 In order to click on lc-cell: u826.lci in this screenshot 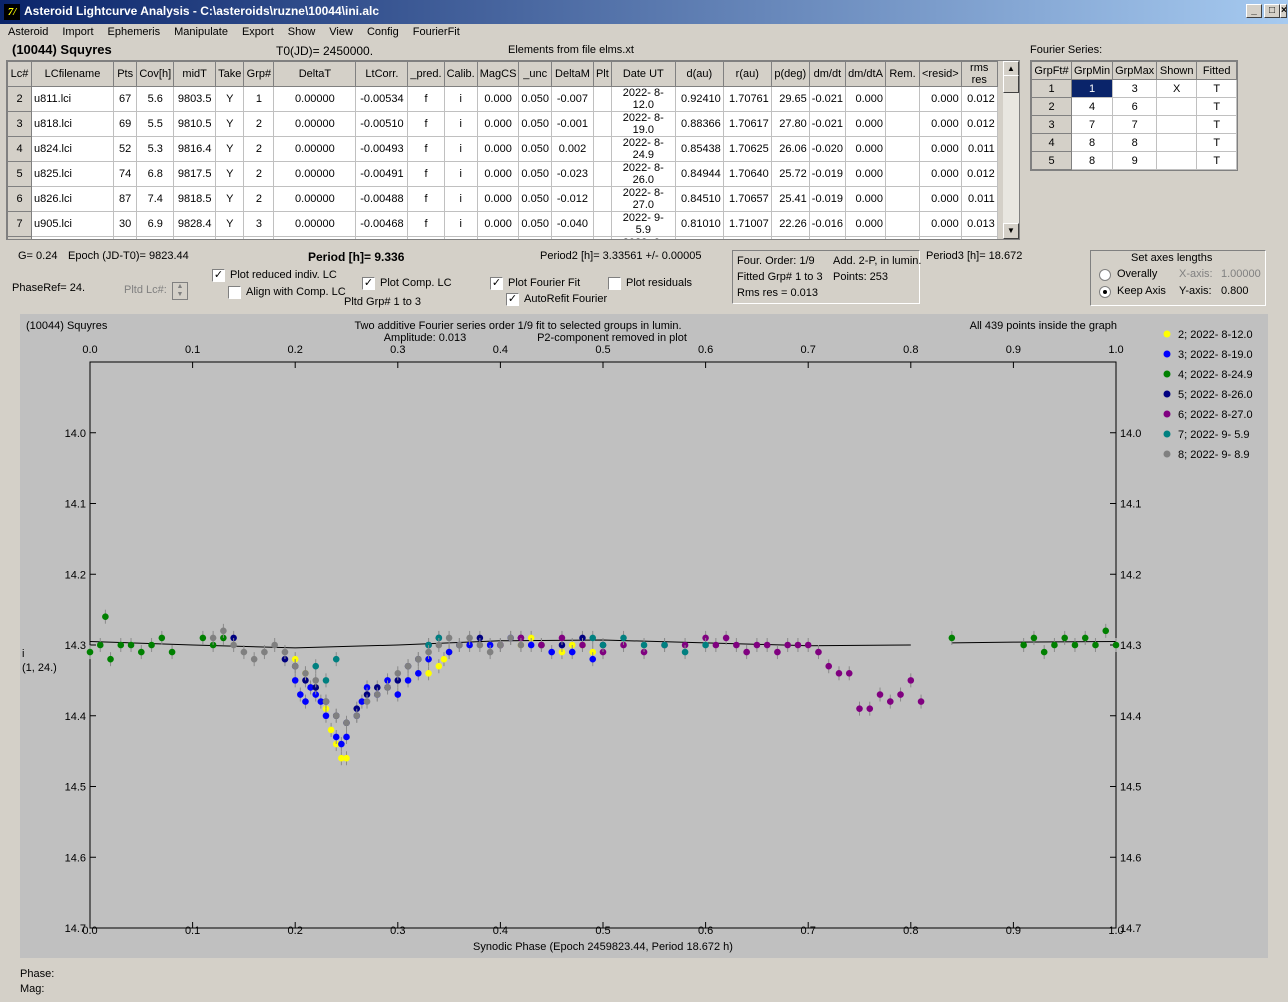, I will do `click(72, 199)`.